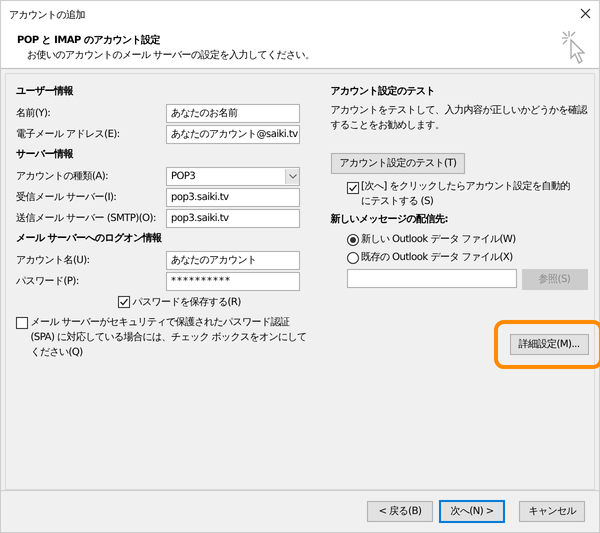 This screenshot has width=600, height=533. I want to click on radio-label: 新しい Outlook データ ファイル(W), so click(438, 239).